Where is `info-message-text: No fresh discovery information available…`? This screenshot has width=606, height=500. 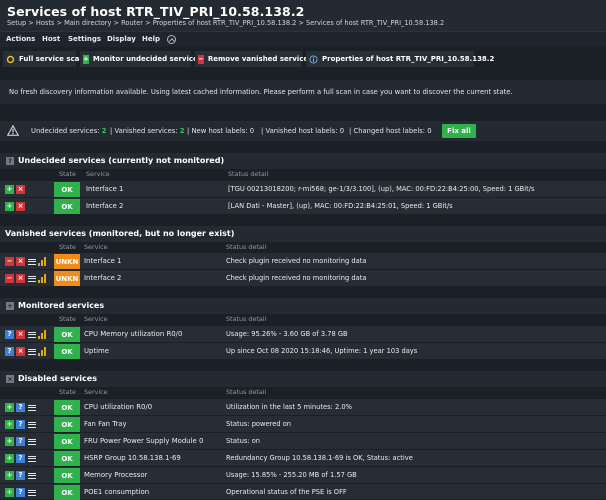
info-message-text: No fresh discovery information available… is located at coordinates (261, 92).